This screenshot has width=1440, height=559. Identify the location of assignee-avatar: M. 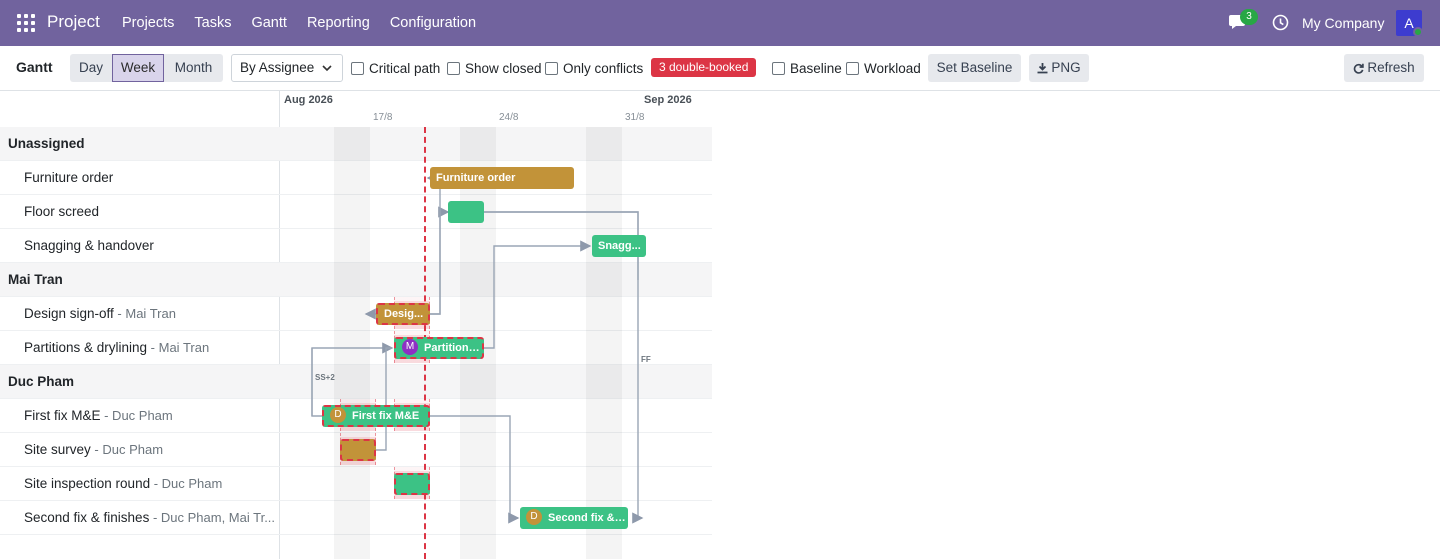
(410, 347).